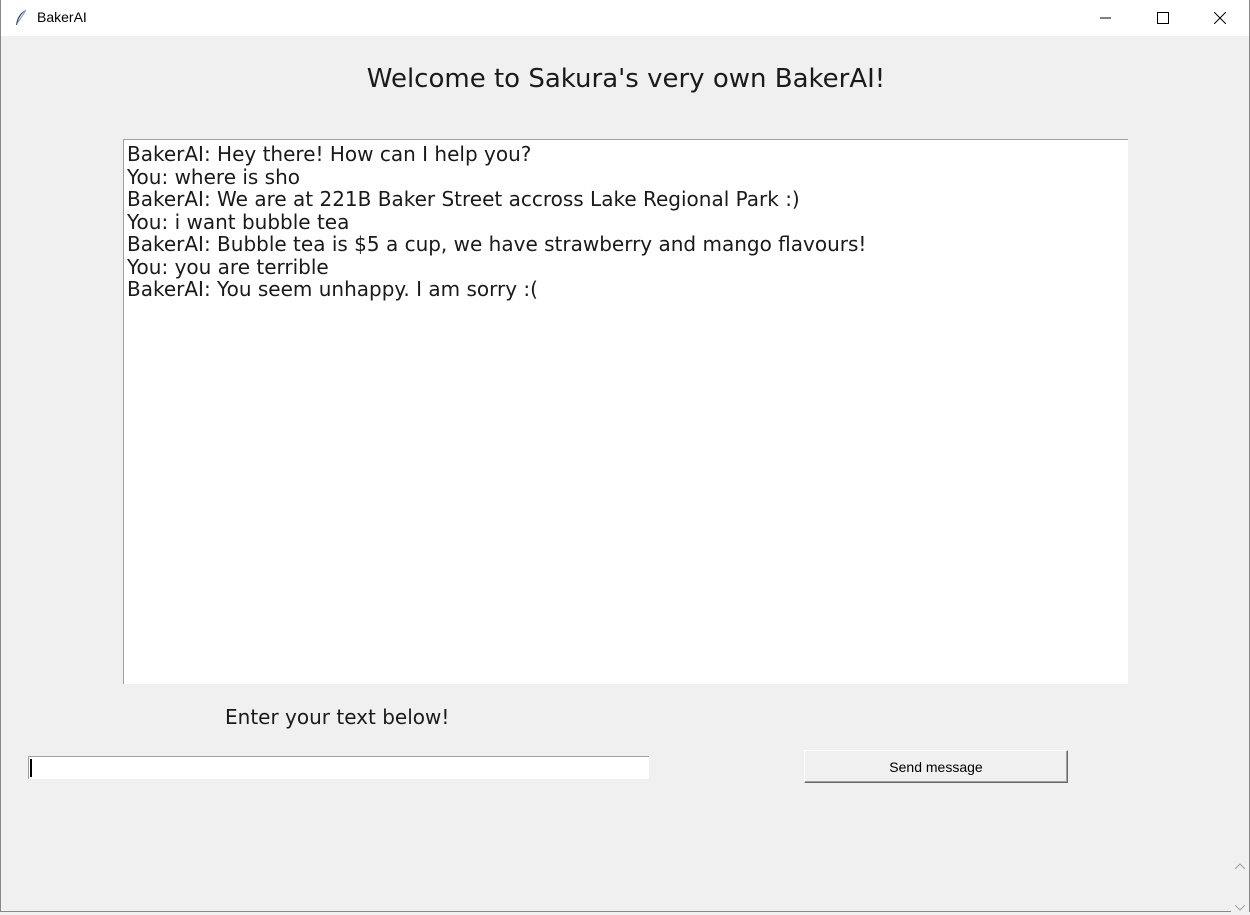 This screenshot has height=915, width=1250. I want to click on minimize-icon, so click(1106, 18).